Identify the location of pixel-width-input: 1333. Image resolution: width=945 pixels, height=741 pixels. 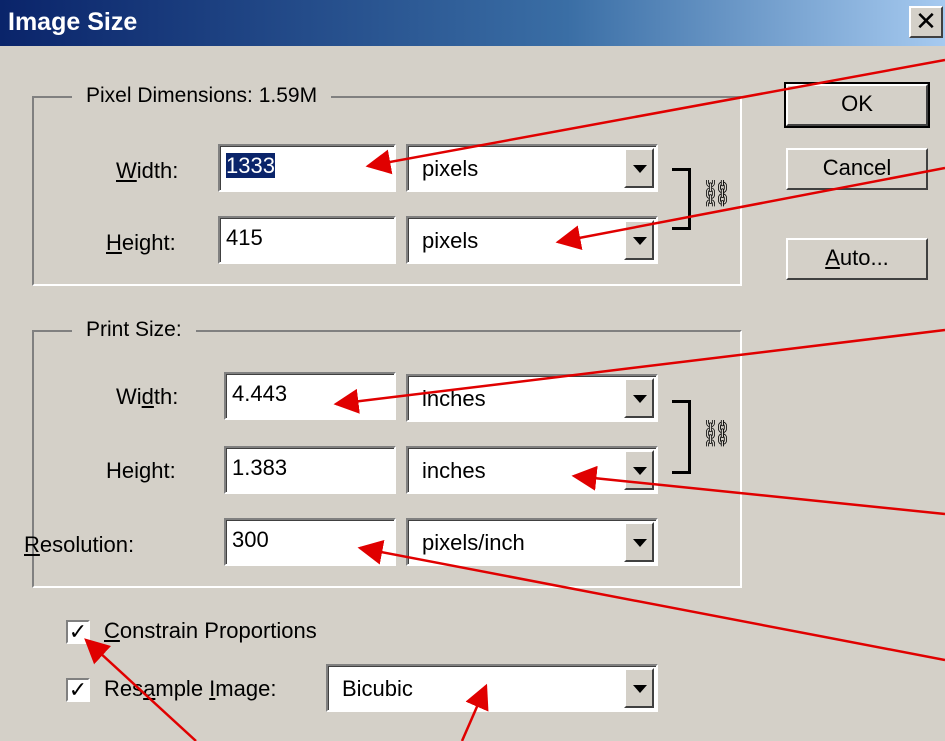
(307, 168).